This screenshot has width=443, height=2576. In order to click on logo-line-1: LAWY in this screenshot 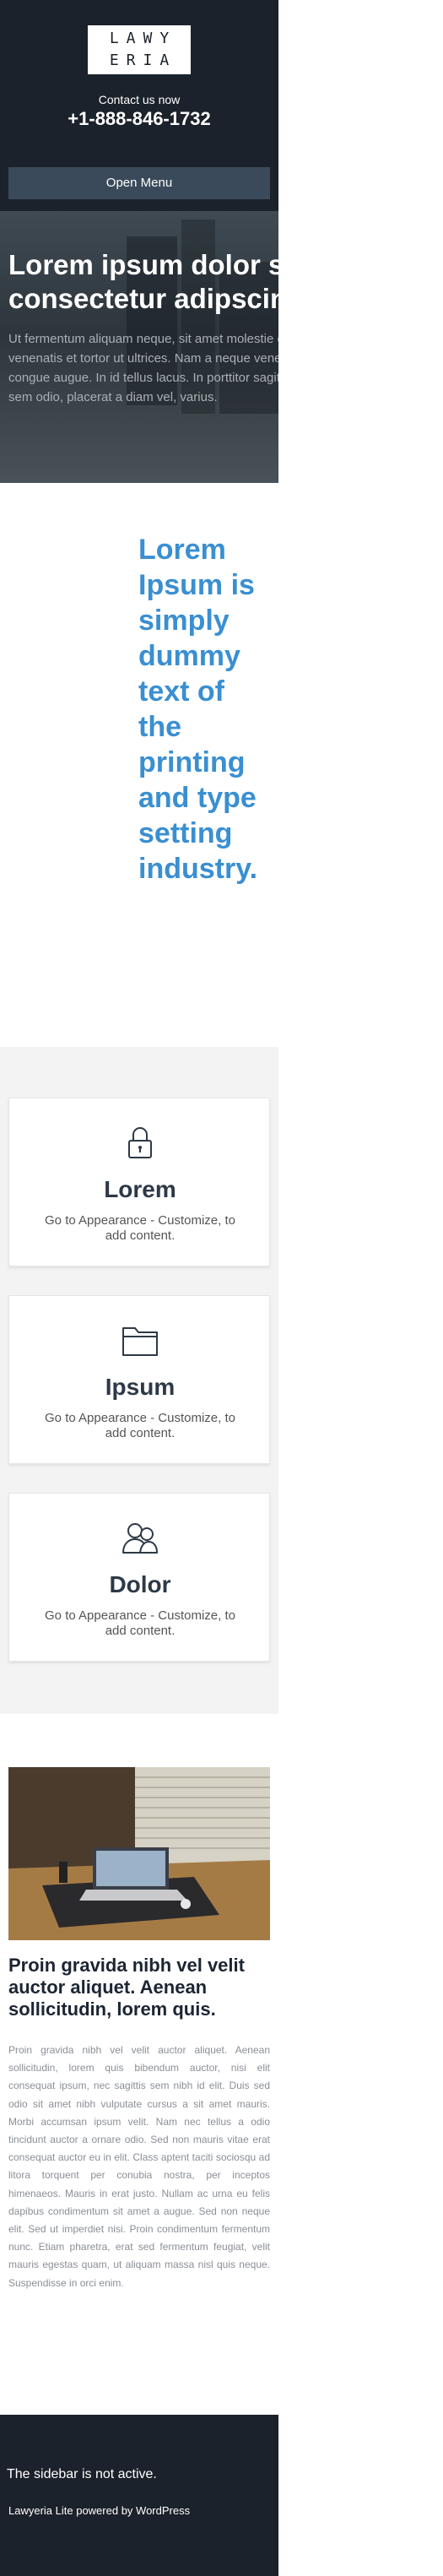, I will do `click(143, 38)`.